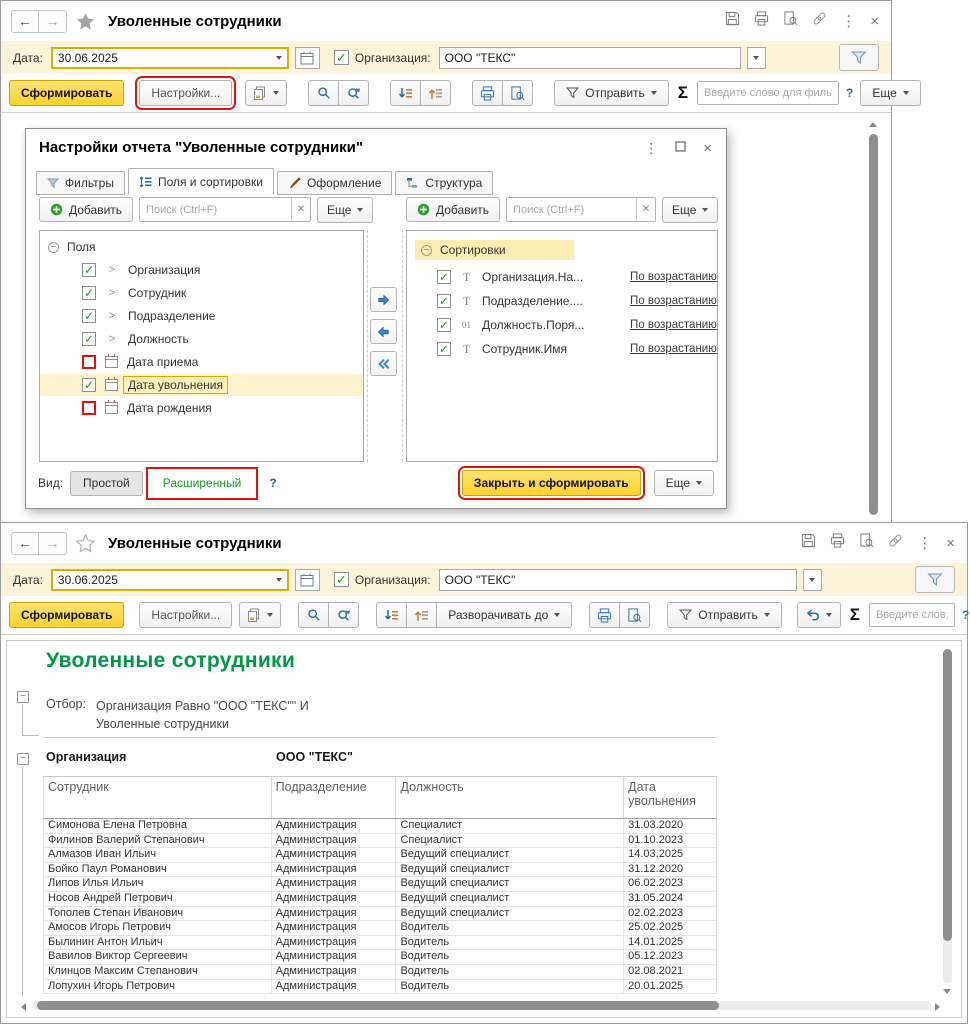 This screenshot has height=1024, width=970. Describe the element at coordinates (562, 325) in the screenshot. I see `sorting-item: ✓ 01 Должность.Поря... По возрастанию` at that location.